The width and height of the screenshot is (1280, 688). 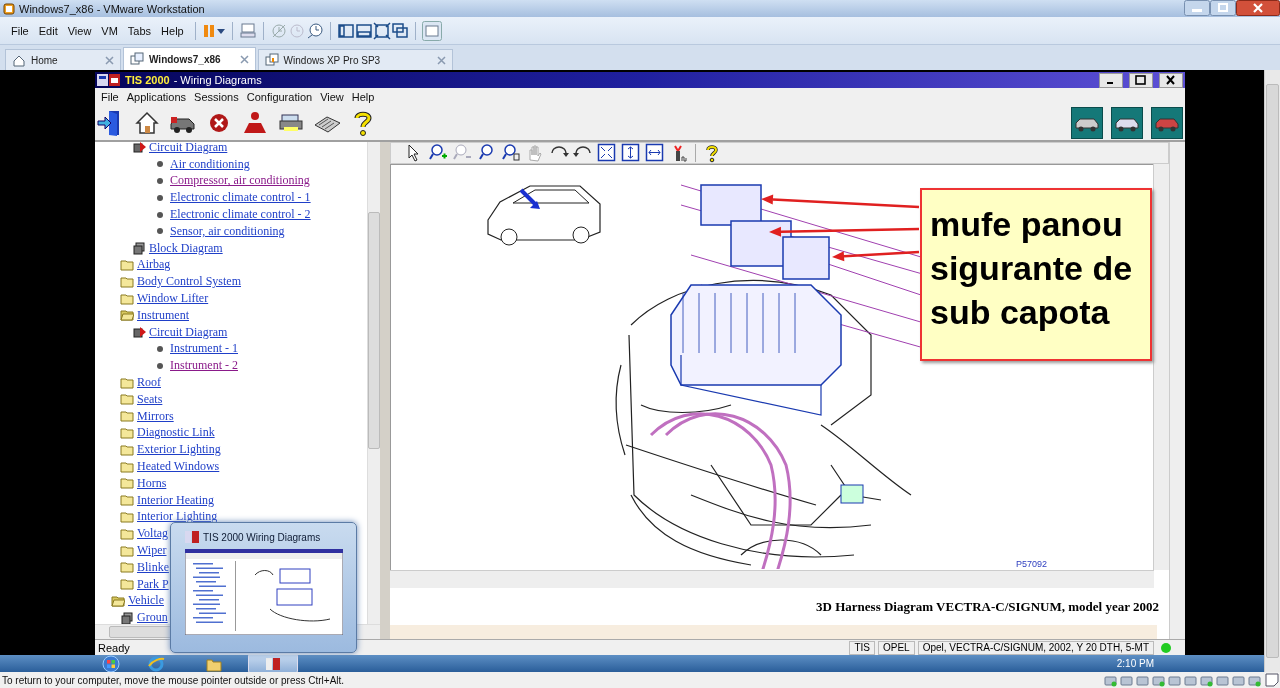 I want to click on app-name: TIS 2000, so click(x=147, y=80).